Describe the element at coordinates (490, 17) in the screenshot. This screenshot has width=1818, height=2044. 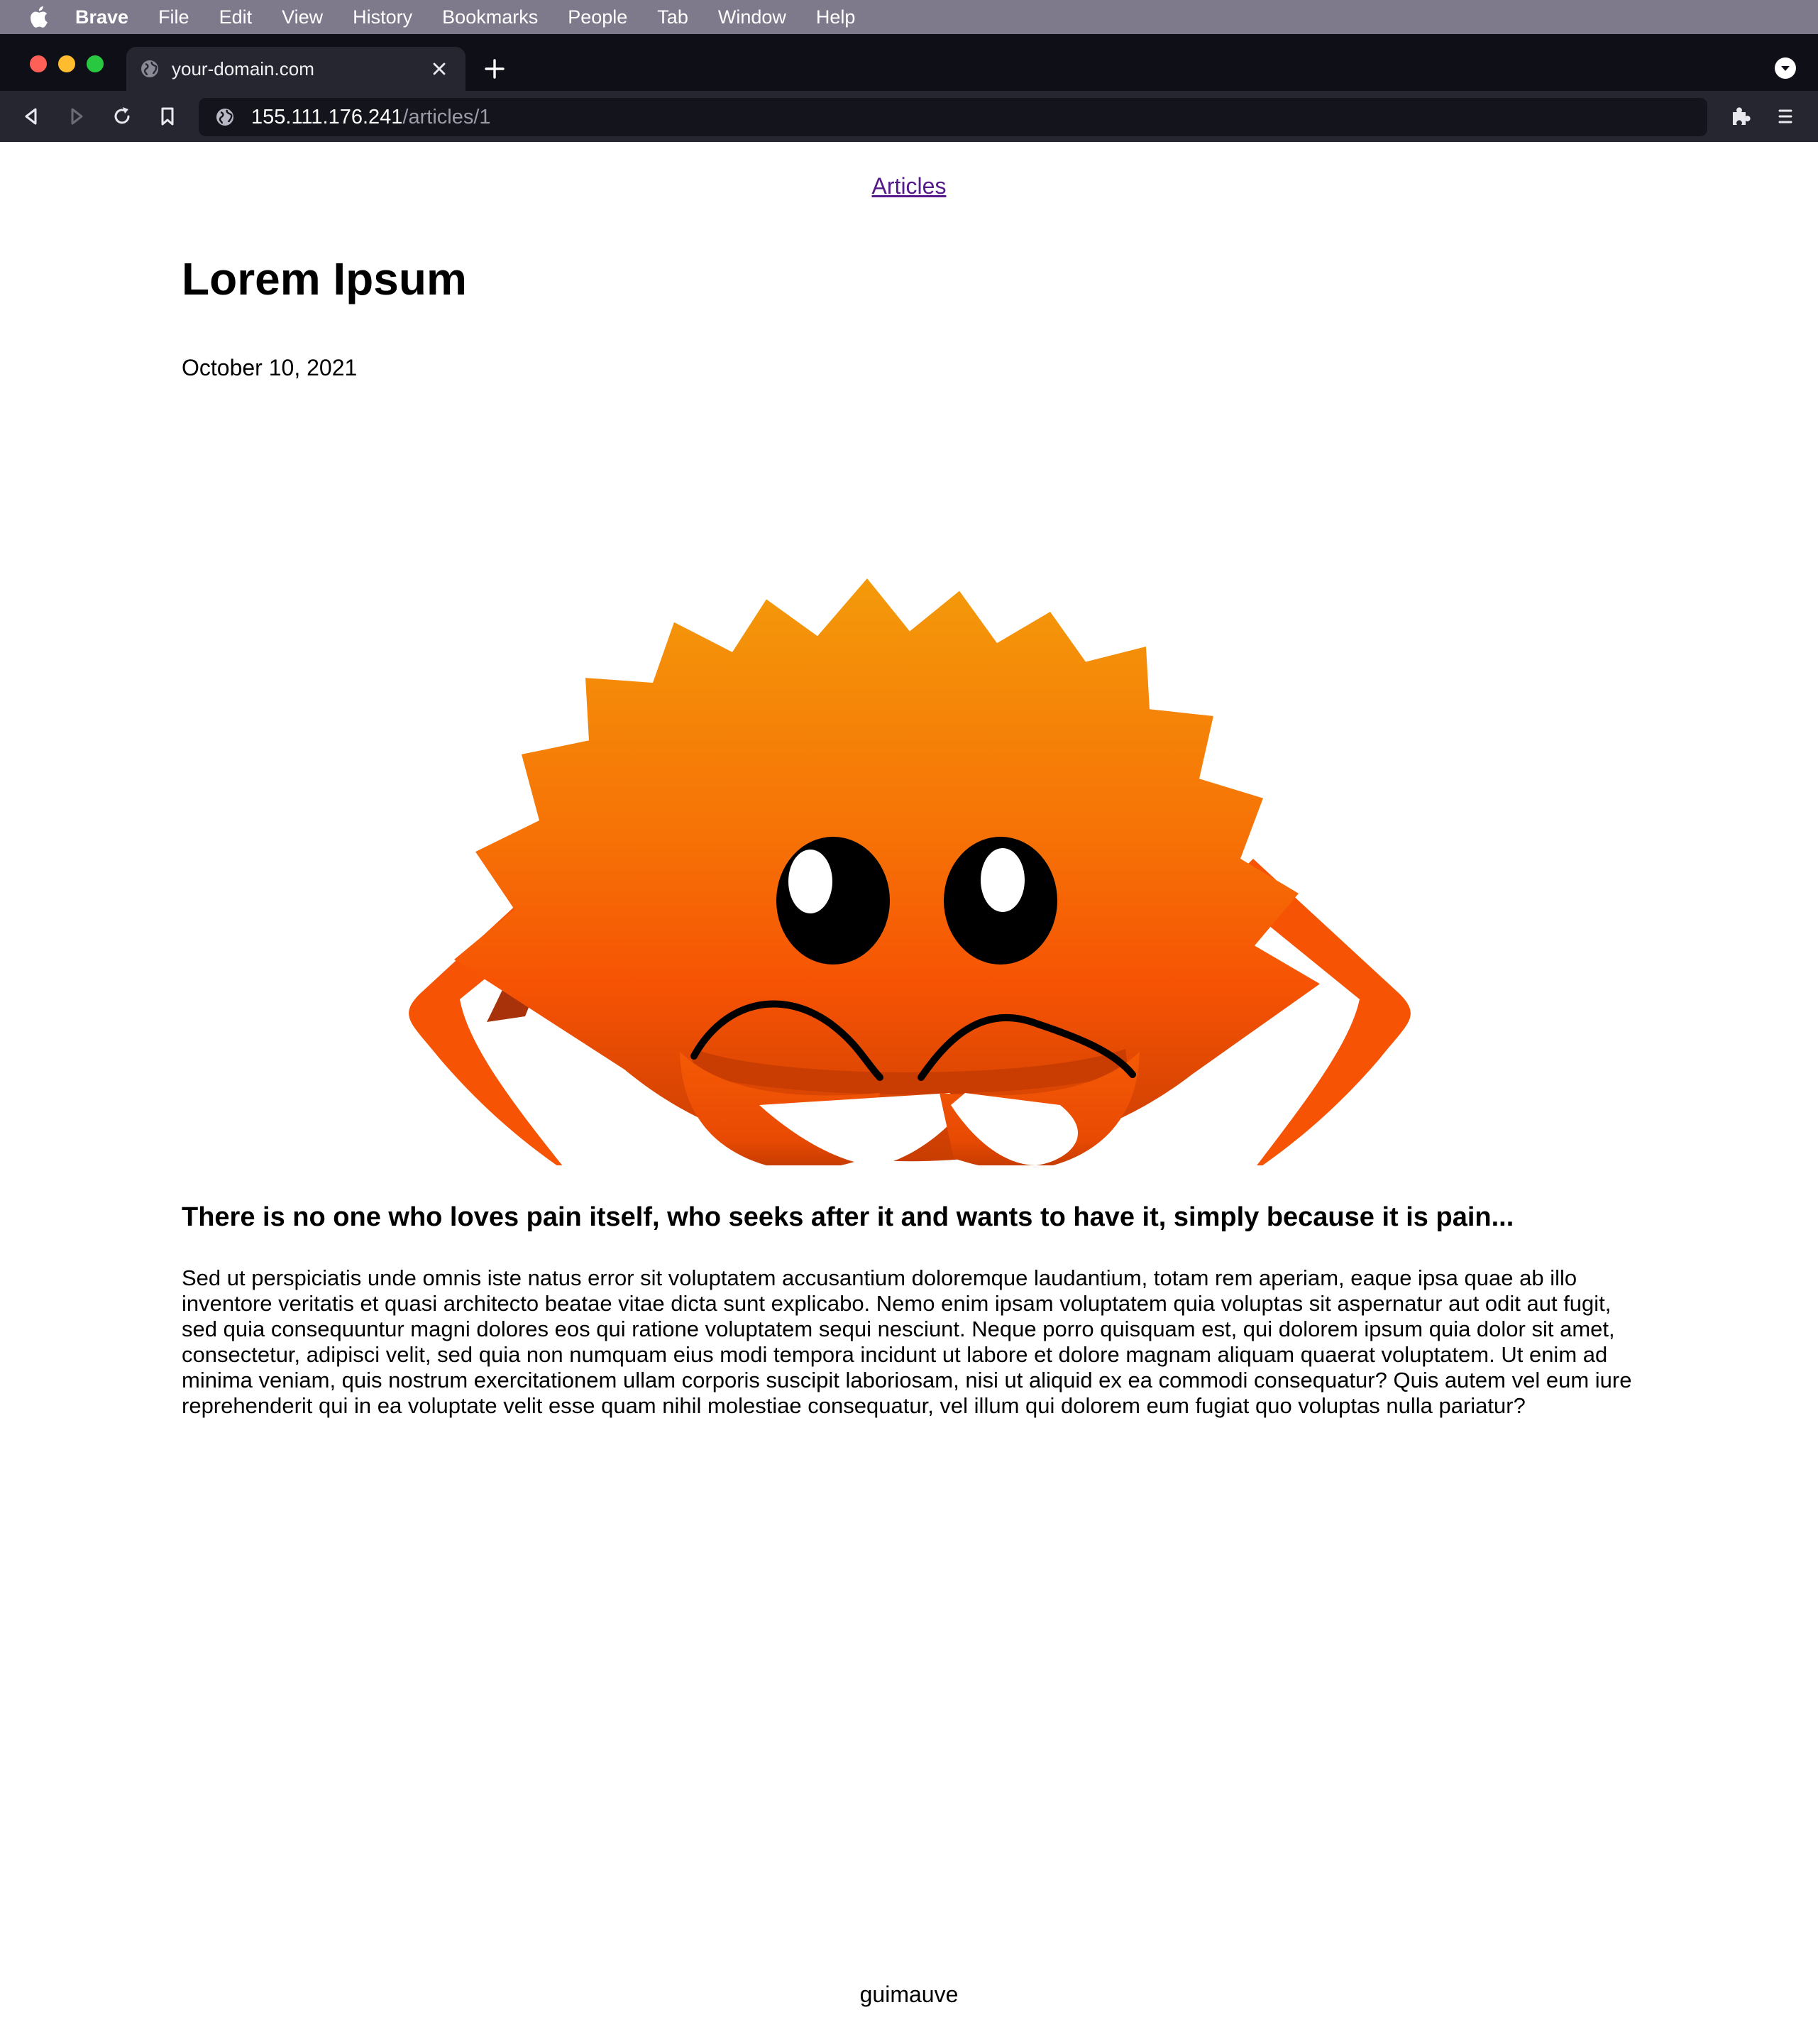
I see `menu-bookmarks: Bookmarks` at that location.